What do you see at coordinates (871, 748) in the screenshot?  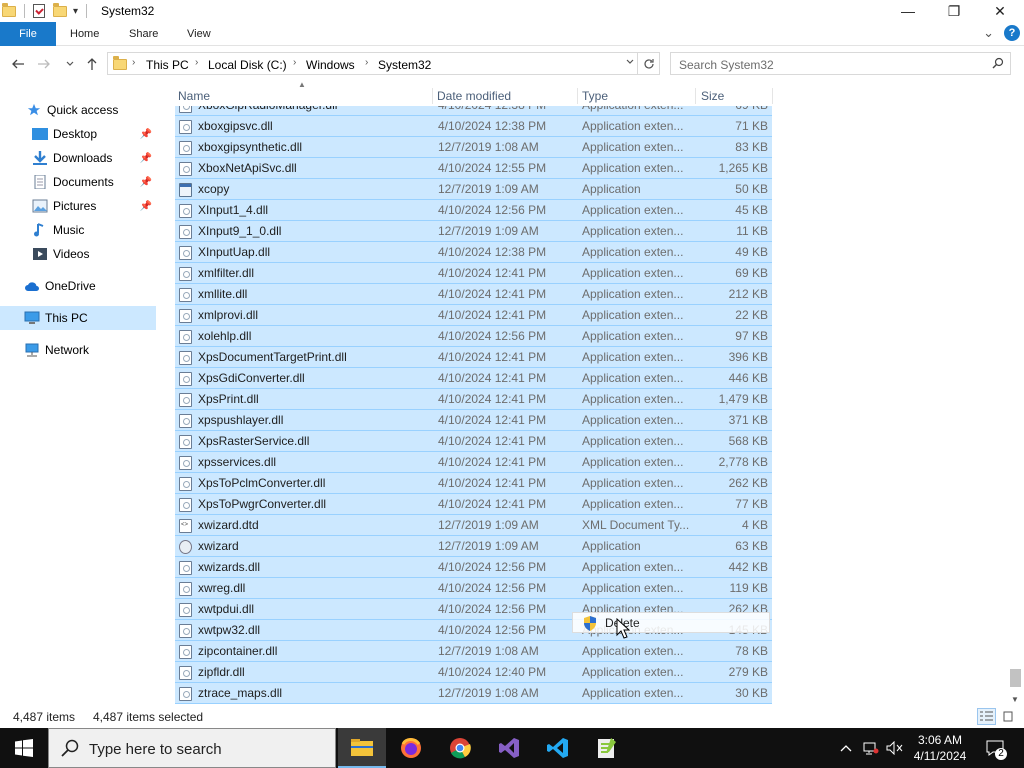 I see `network-tray-button` at bounding box center [871, 748].